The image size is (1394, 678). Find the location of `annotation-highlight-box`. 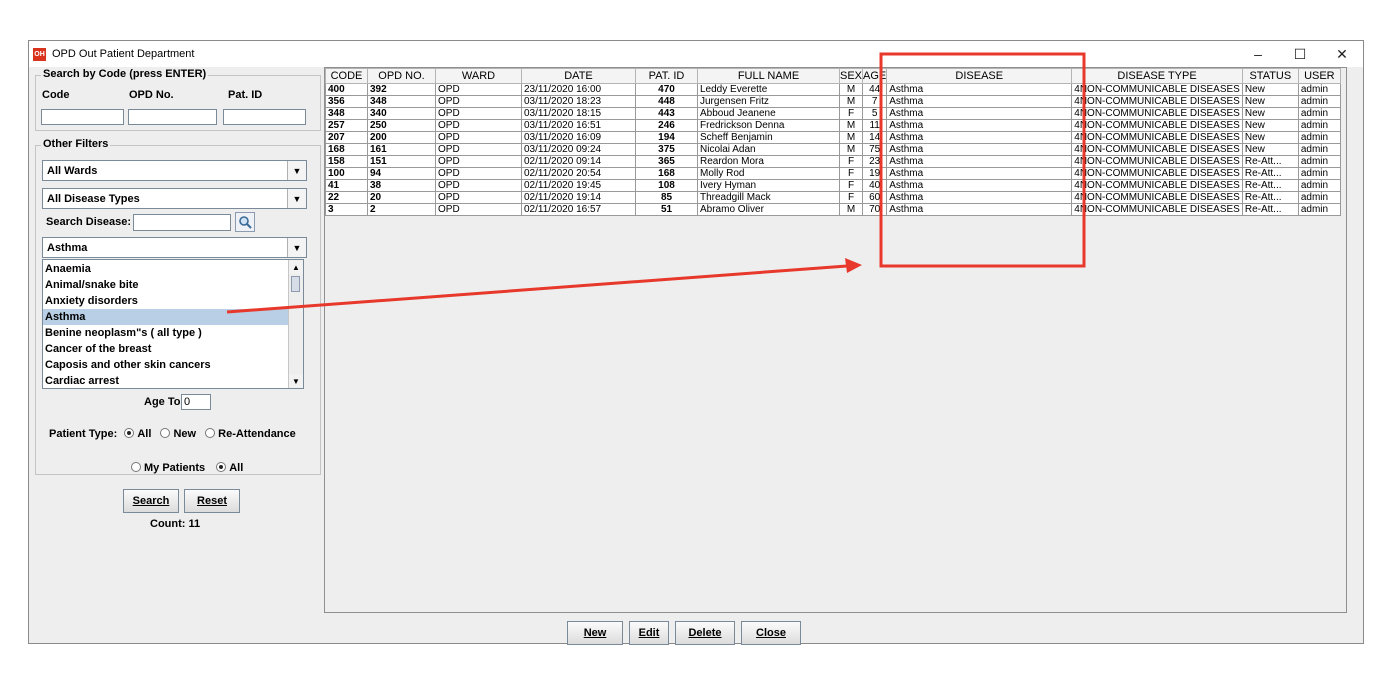

annotation-highlight-box is located at coordinates (982, 160).